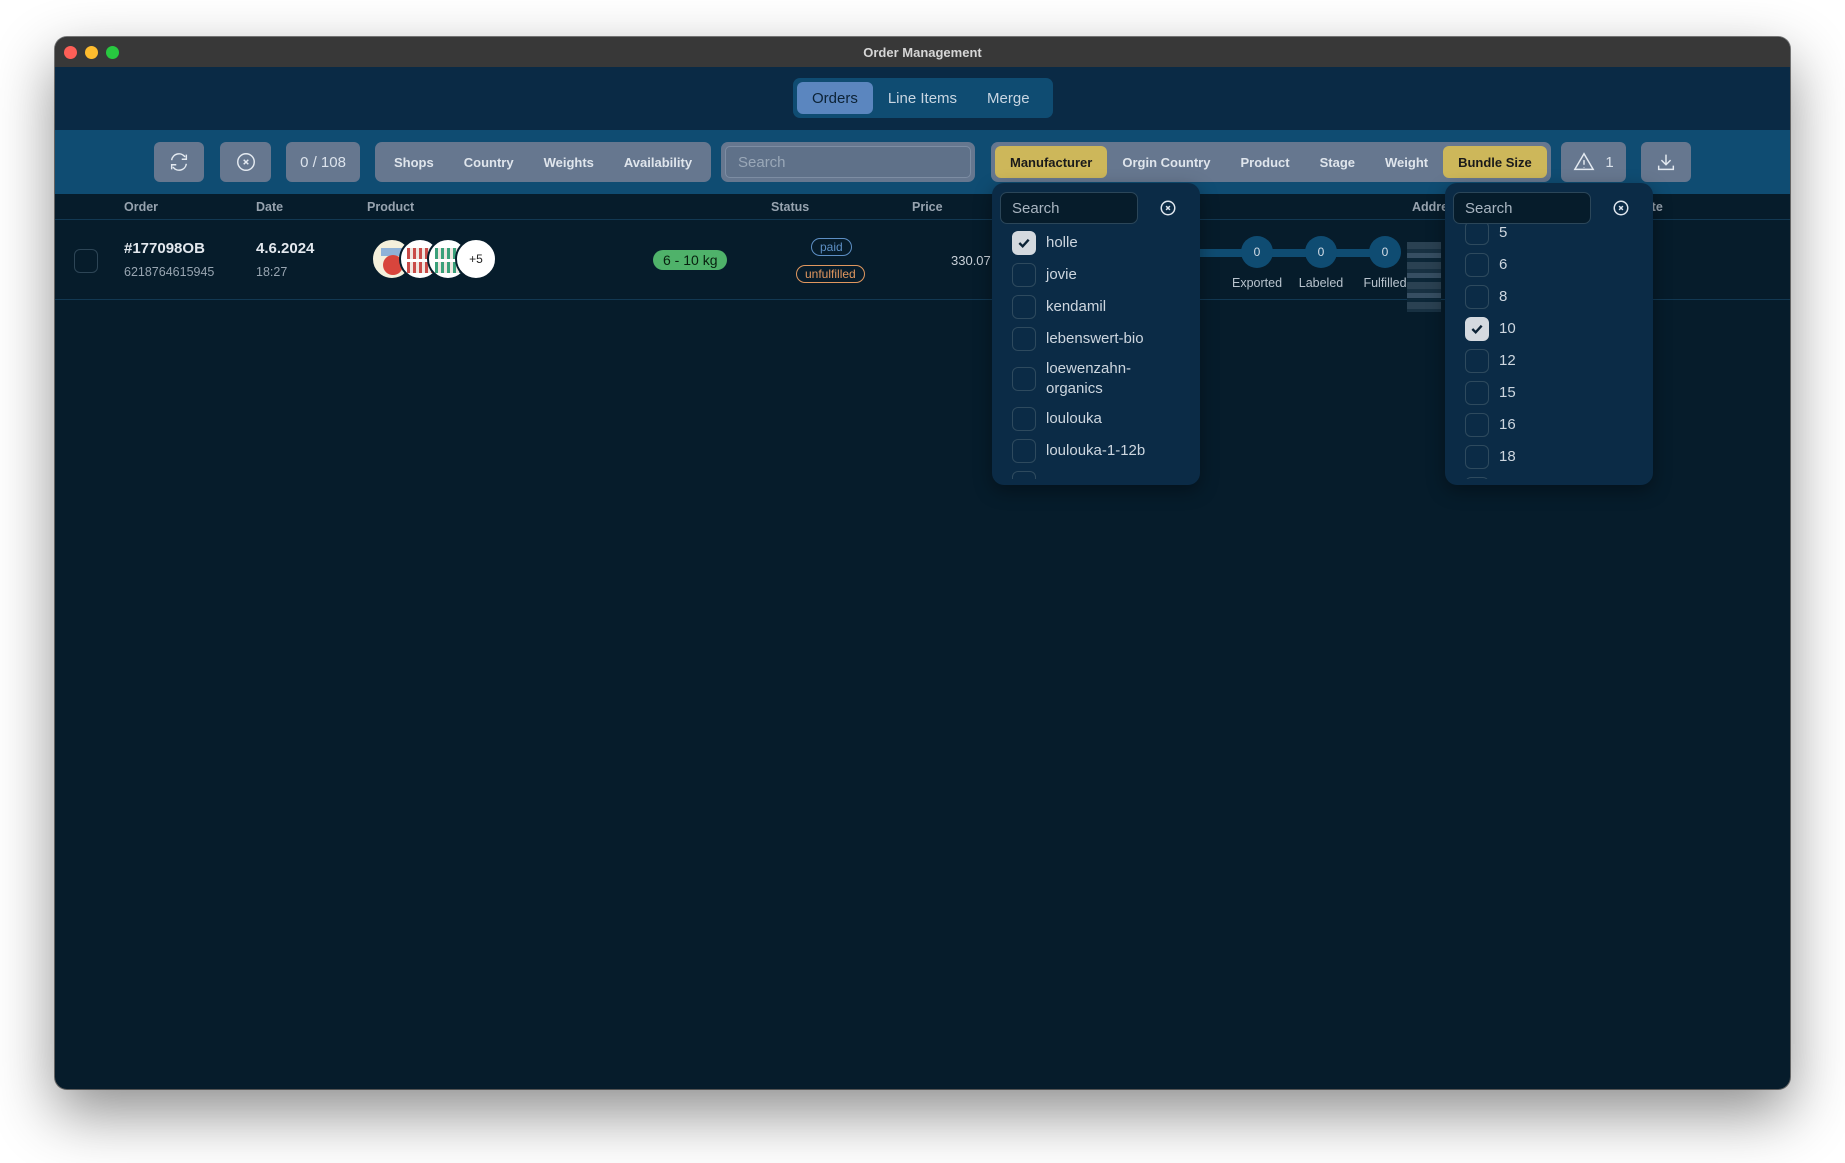 This screenshot has height=1163, width=1845. Describe the element at coordinates (1495, 162) in the screenshot. I see `filter-bundle-size: Bundle Size` at that location.